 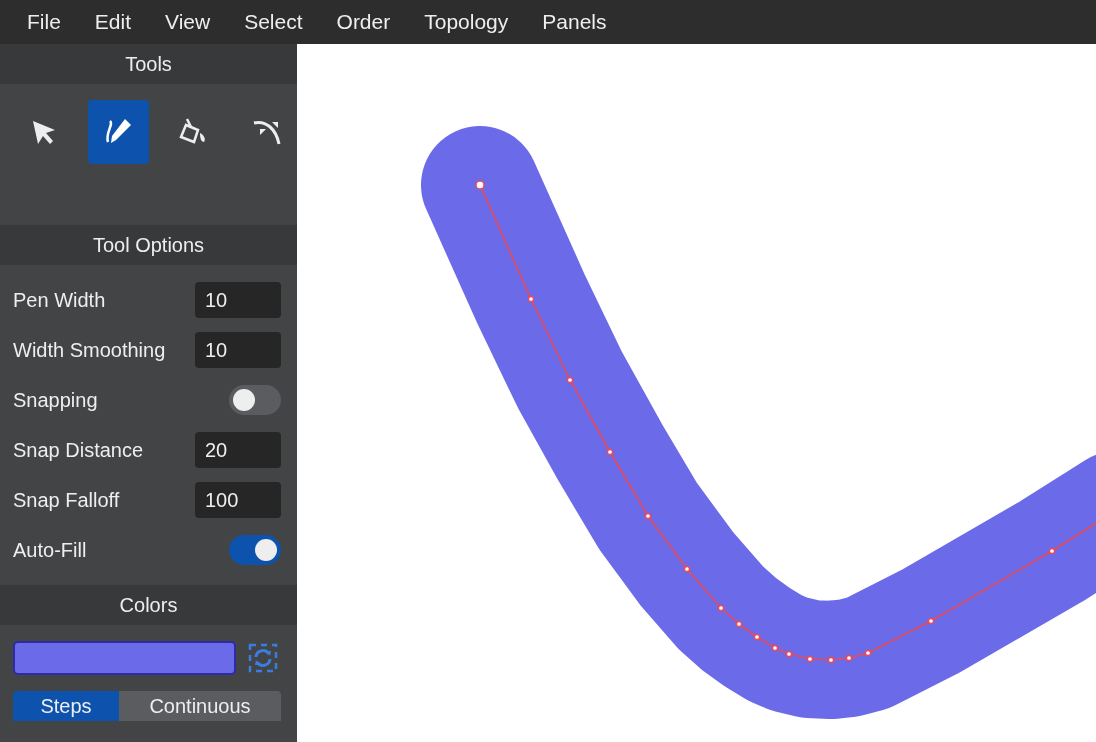 I want to click on panel-header: Tool Options, so click(x=148, y=245).